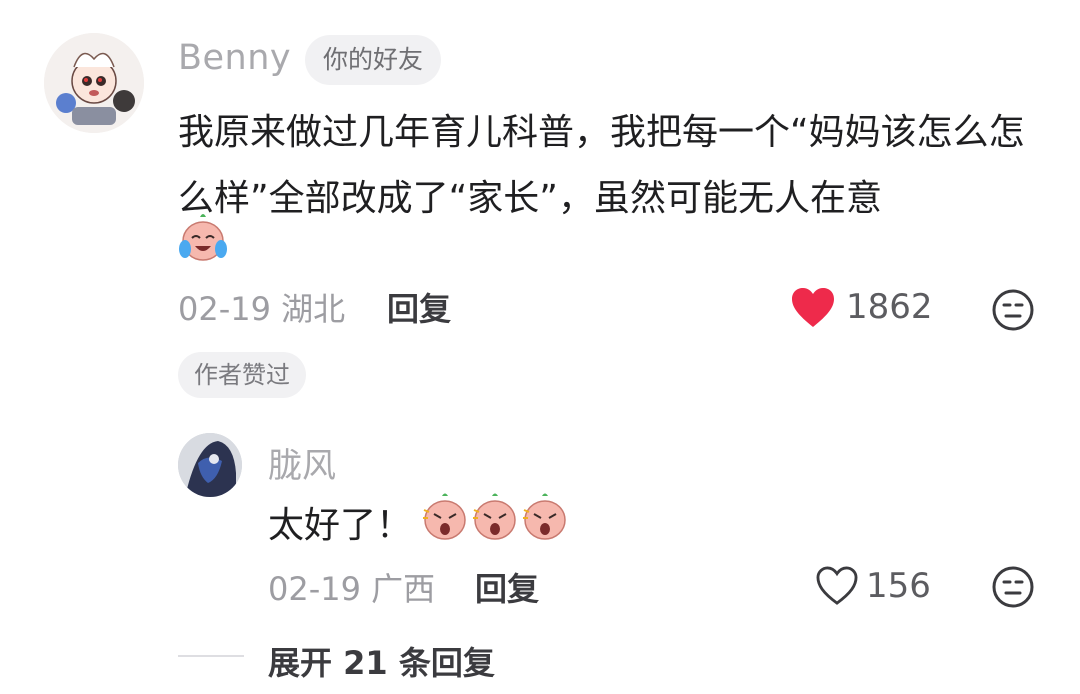 This screenshot has width=1080, height=694. I want to click on reply-location: 广西, so click(403, 589).